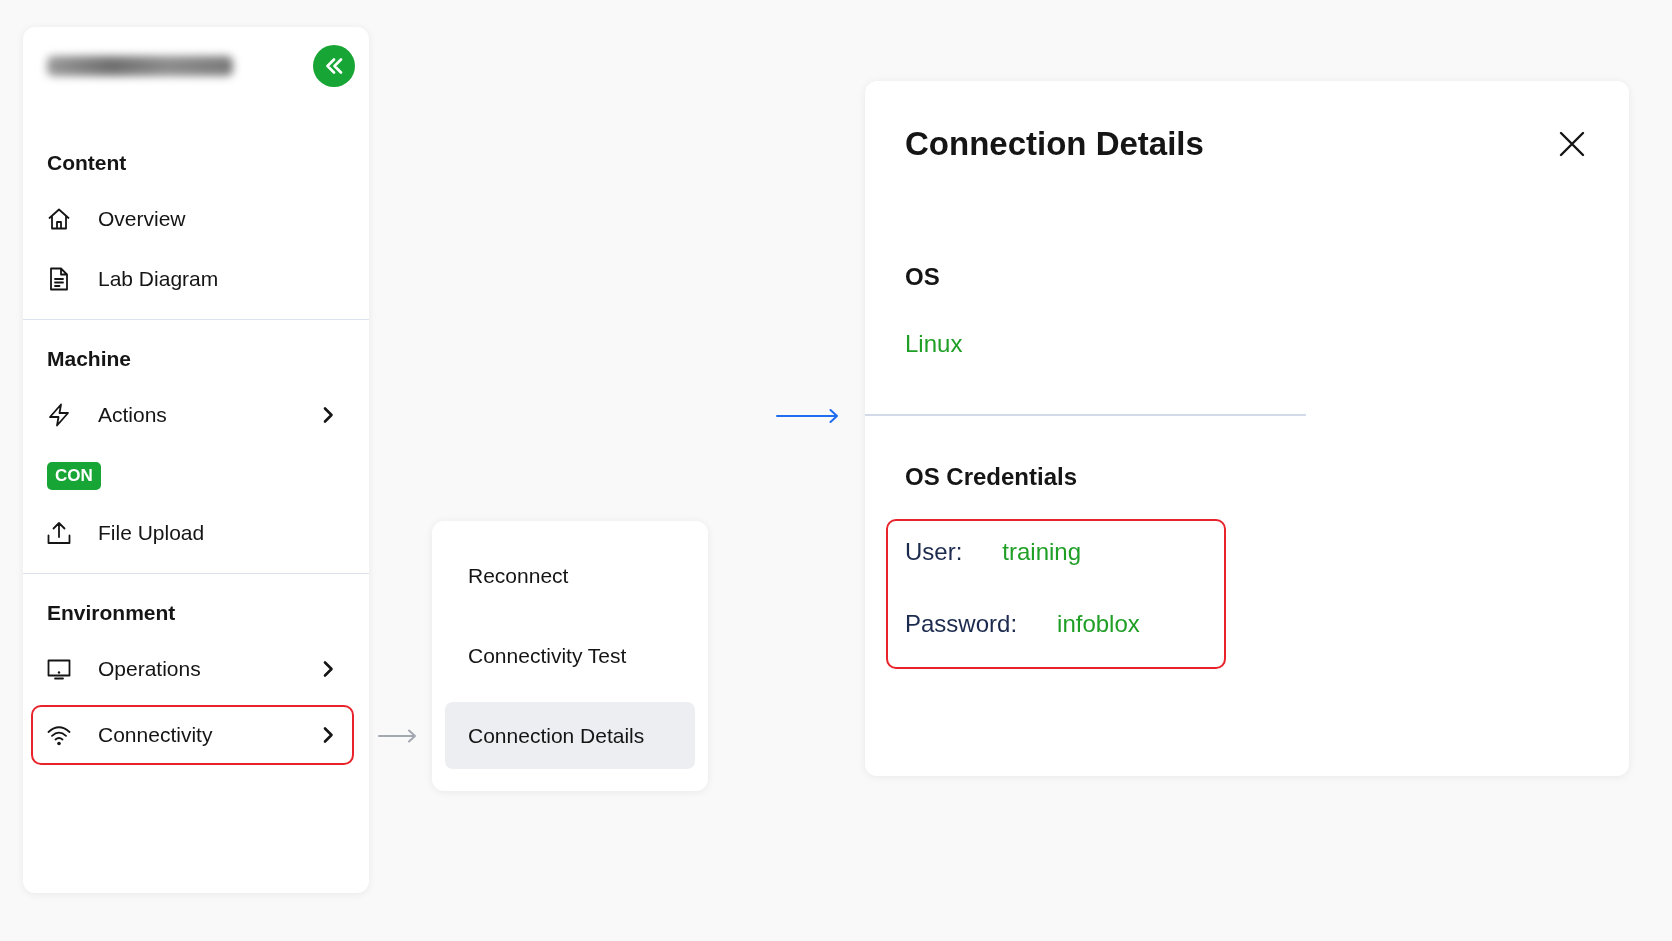 This screenshot has height=941, width=1672. I want to click on section-heading: Content, so click(87, 163).